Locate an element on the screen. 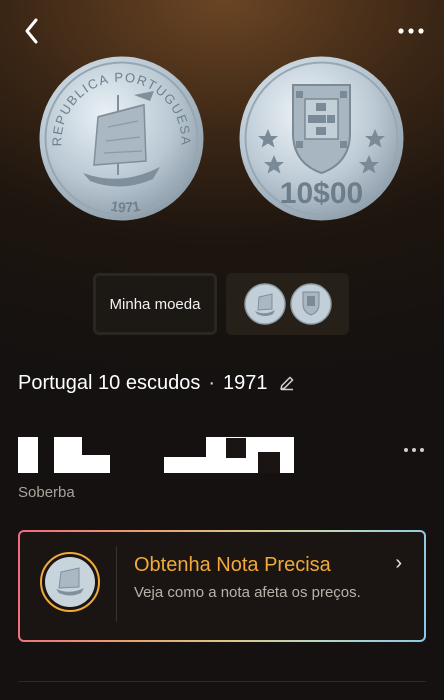 The image size is (444, 700). grade-more-button is located at coordinates (414, 450).